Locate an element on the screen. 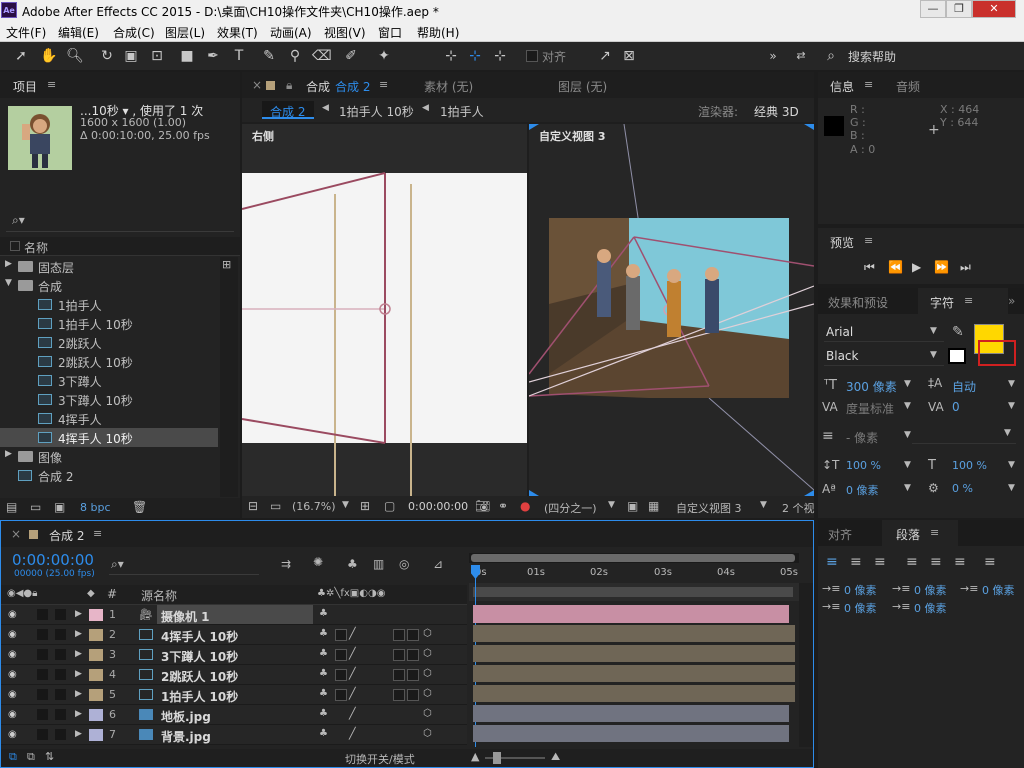 The width and height of the screenshot is (1024, 768). maximize-button: ❐ is located at coordinates (959, 9).